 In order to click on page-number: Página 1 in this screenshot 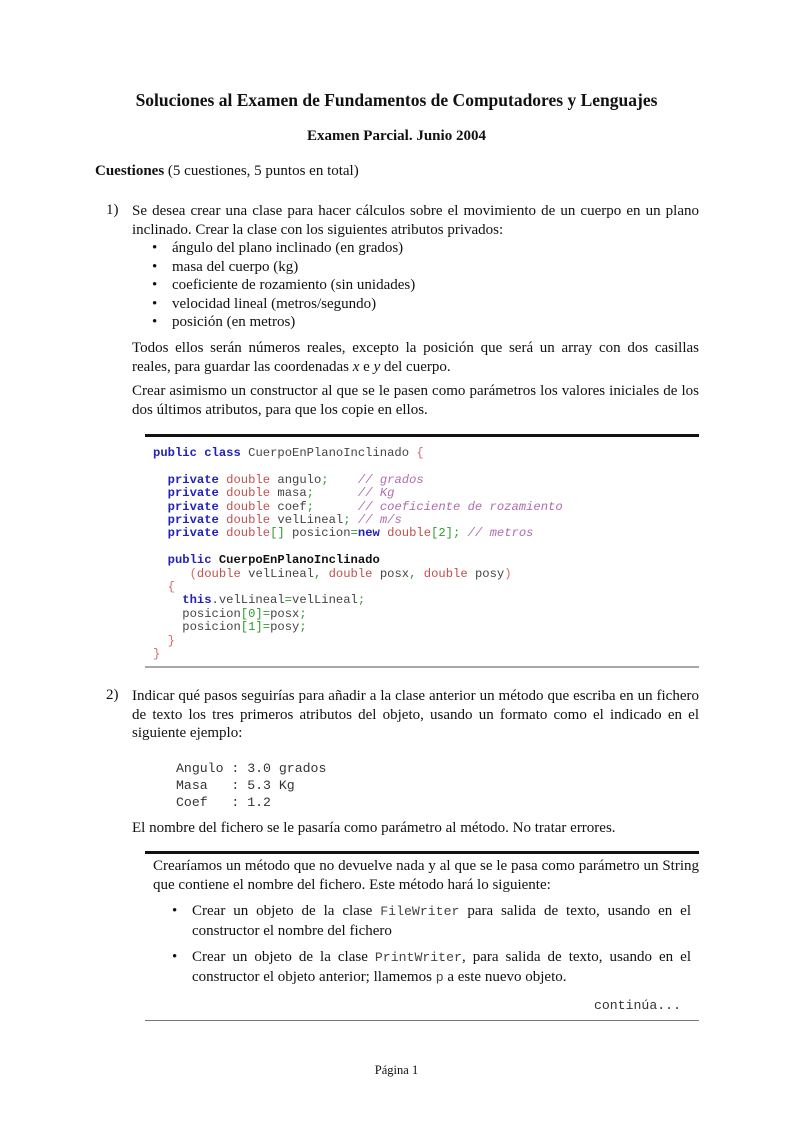, I will do `click(396, 1070)`.